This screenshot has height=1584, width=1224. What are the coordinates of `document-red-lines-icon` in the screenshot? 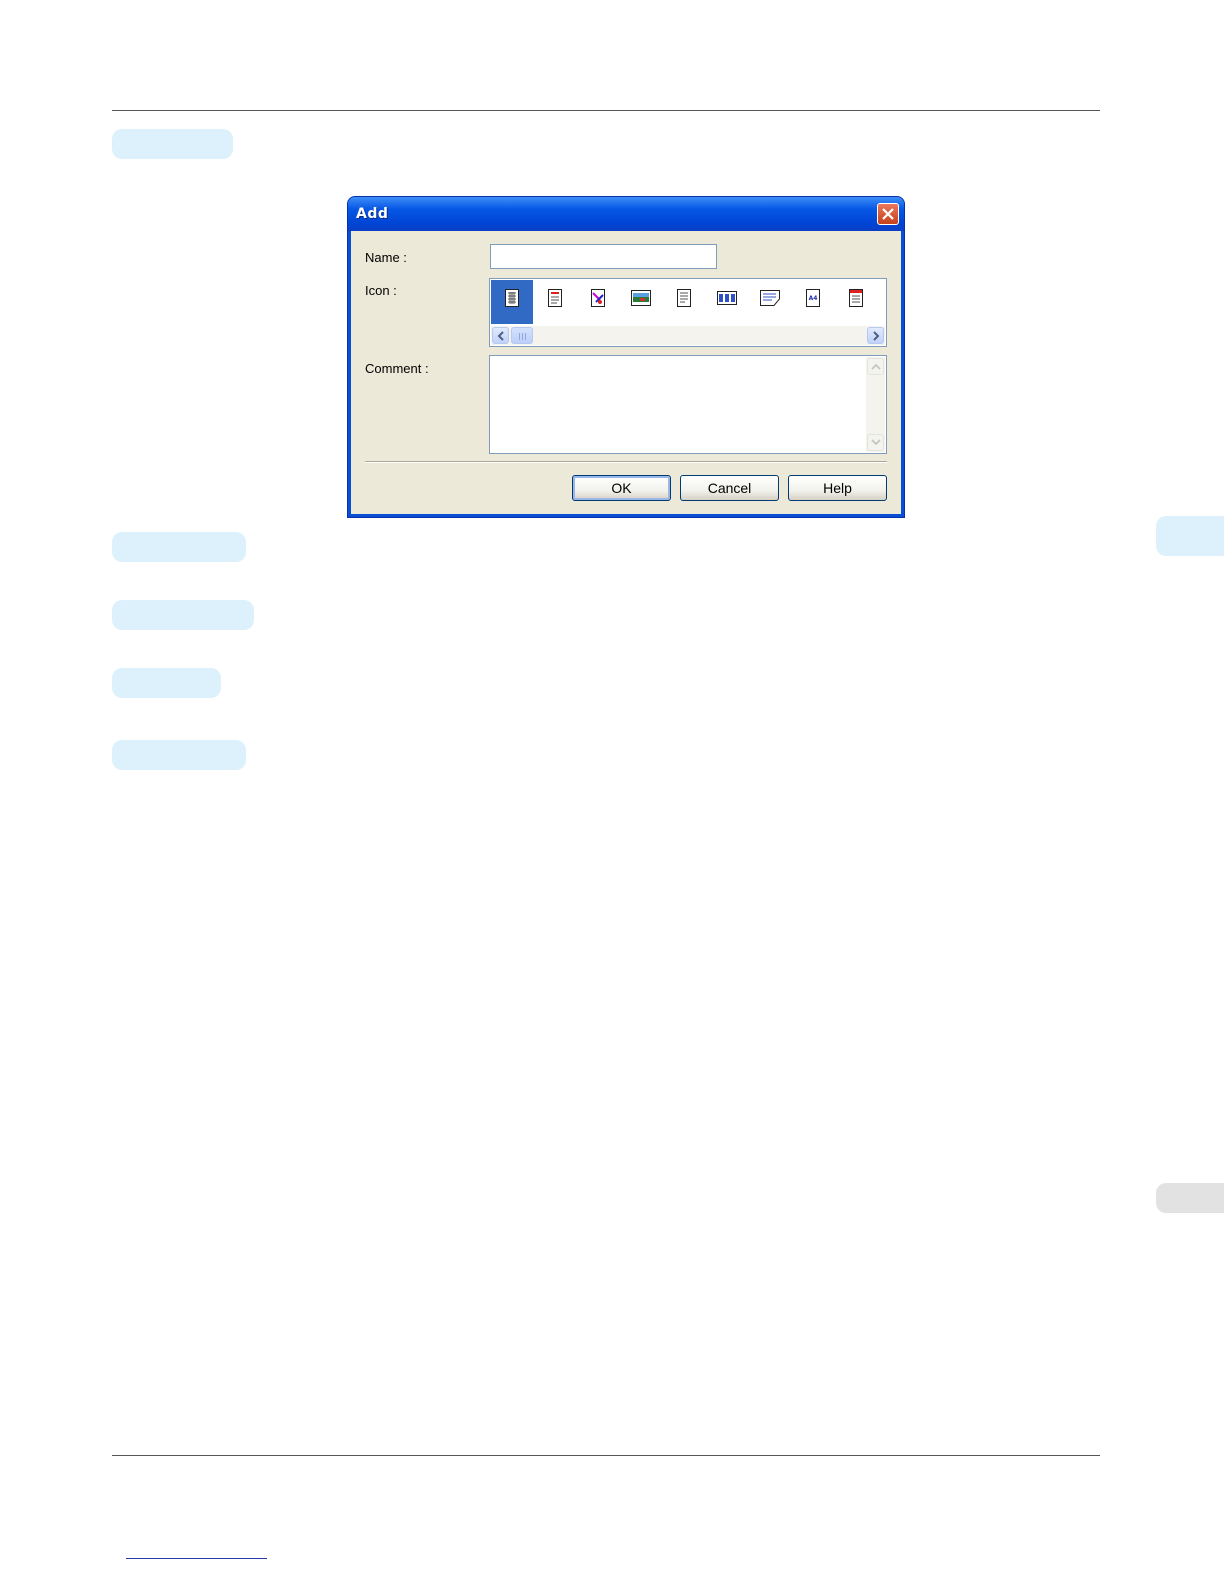 It's located at (555, 298).